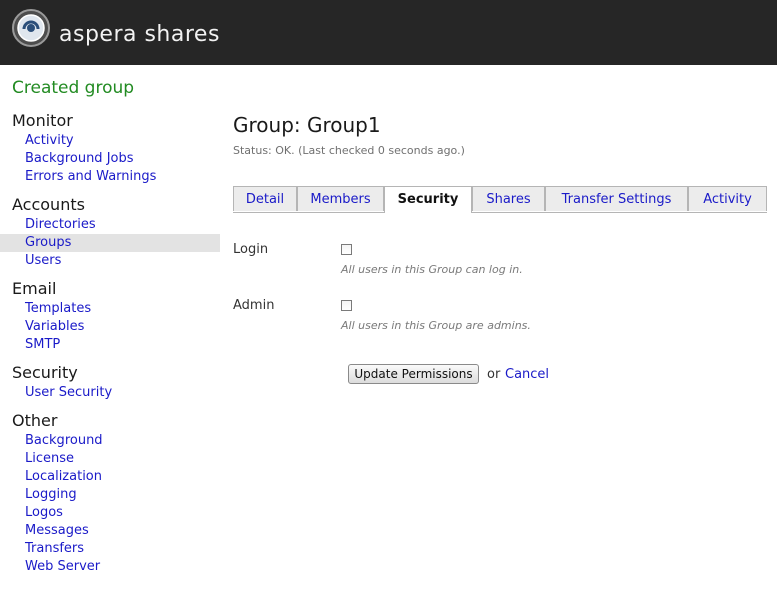 The width and height of the screenshot is (777, 598). What do you see at coordinates (110, 243) in the screenshot?
I see `sidebar-item-groups: Groups` at bounding box center [110, 243].